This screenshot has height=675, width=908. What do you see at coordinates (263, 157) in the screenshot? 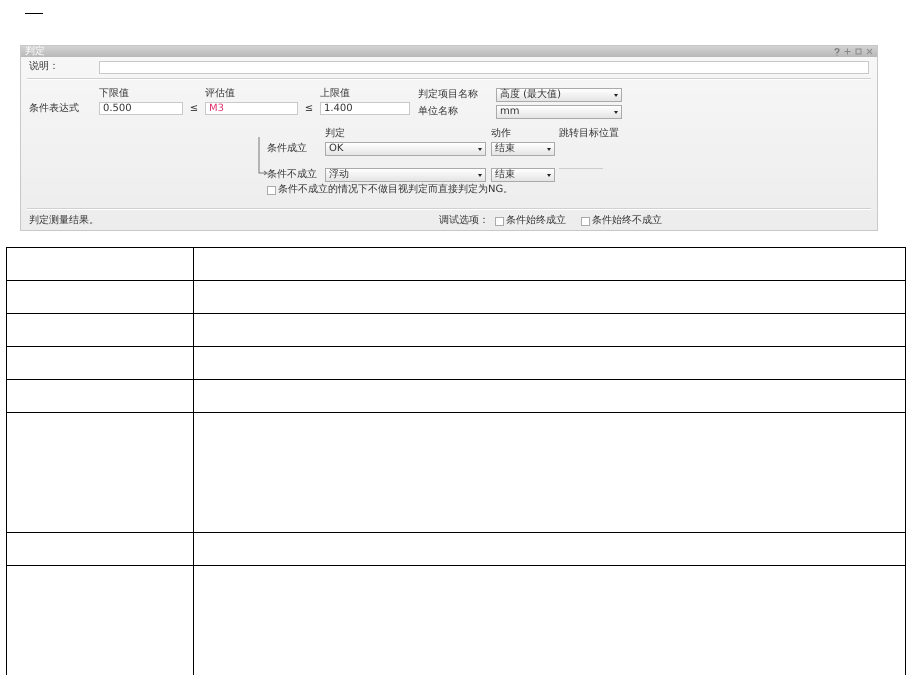
I see `branch-arrow` at bounding box center [263, 157].